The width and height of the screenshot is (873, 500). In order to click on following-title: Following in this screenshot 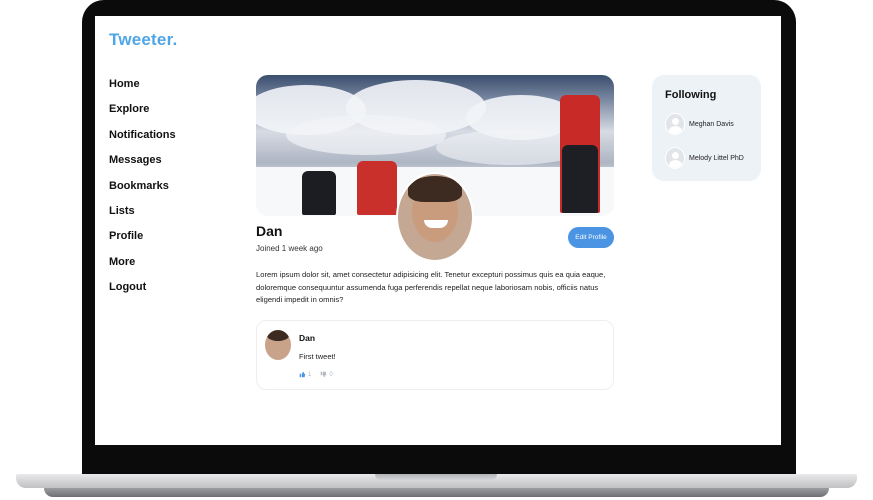, I will do `click(691, 95)`.